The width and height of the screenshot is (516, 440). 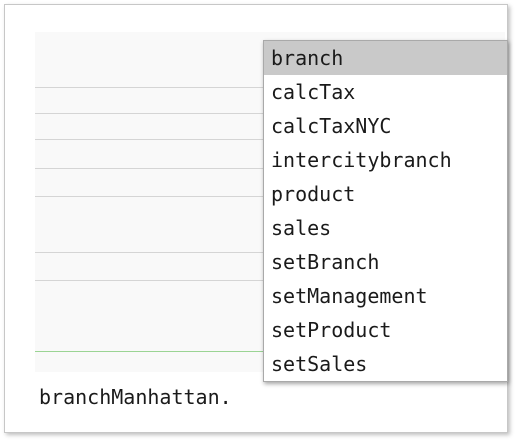 I want to click on autocomplete-item-intercitybranch: intercitybranch, so click(x=385, y=160).